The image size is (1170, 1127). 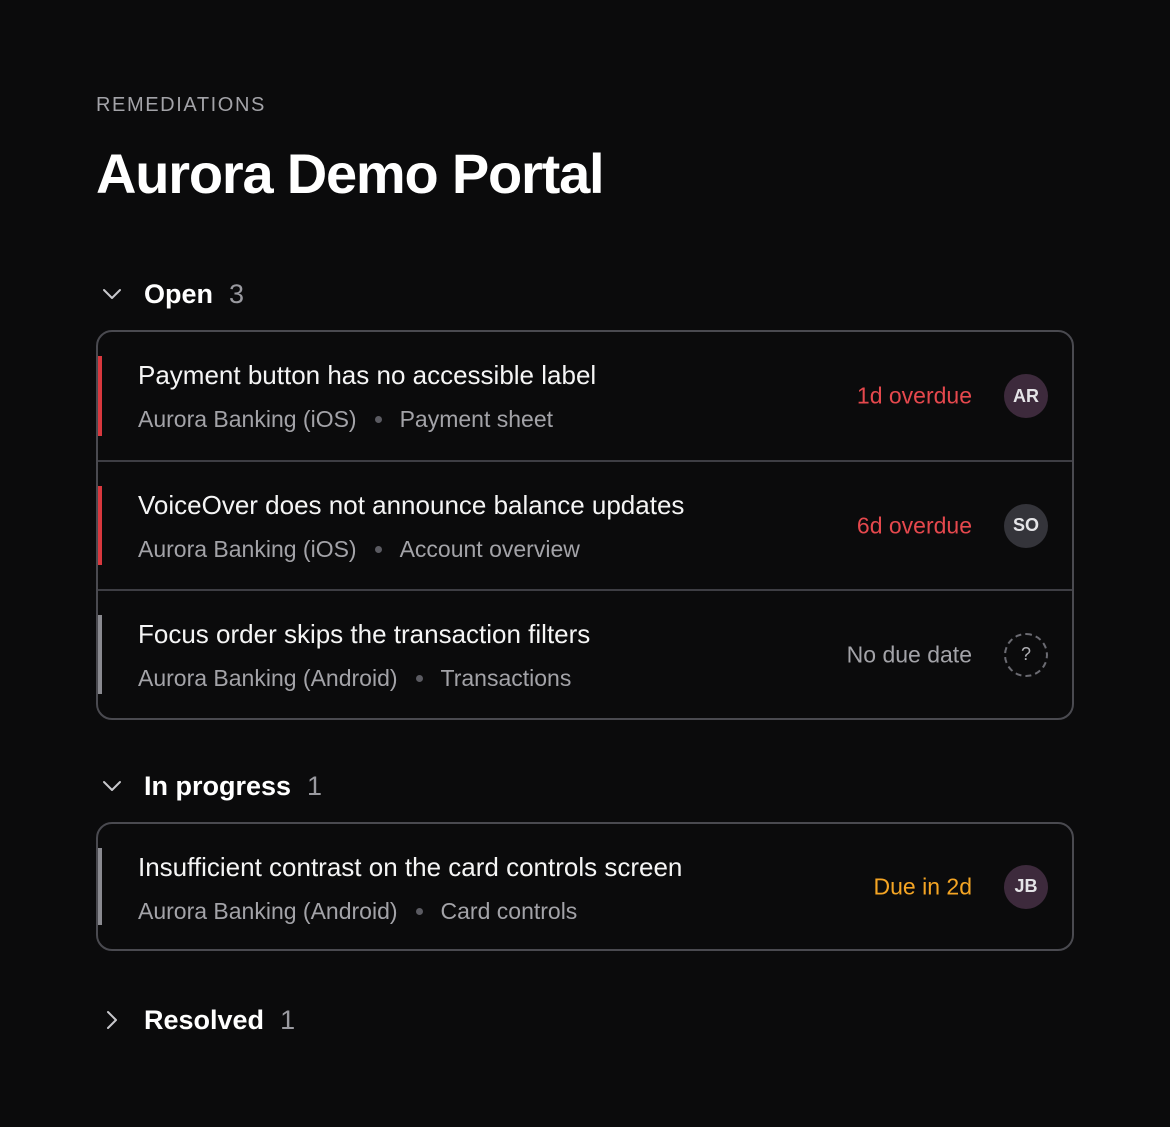 I want to click on assignee-avatar: JB, so click(x=1026, y=886).